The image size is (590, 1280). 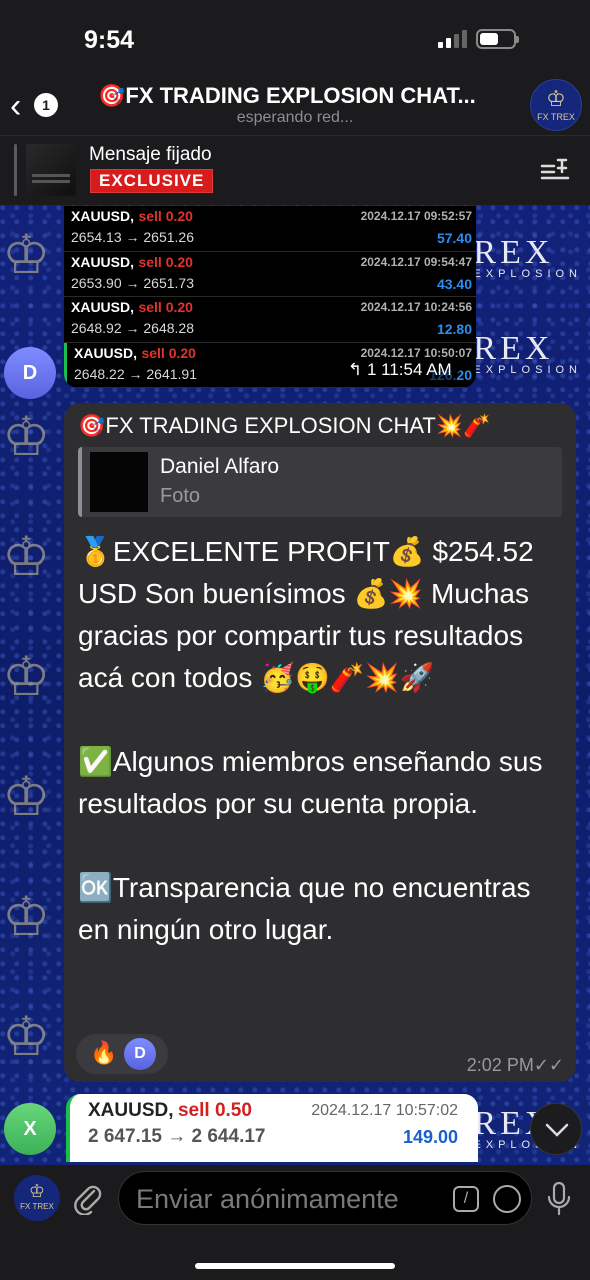 I want to click on channel-avatar: ♔ FX TREX, so click(x=556, y=105).